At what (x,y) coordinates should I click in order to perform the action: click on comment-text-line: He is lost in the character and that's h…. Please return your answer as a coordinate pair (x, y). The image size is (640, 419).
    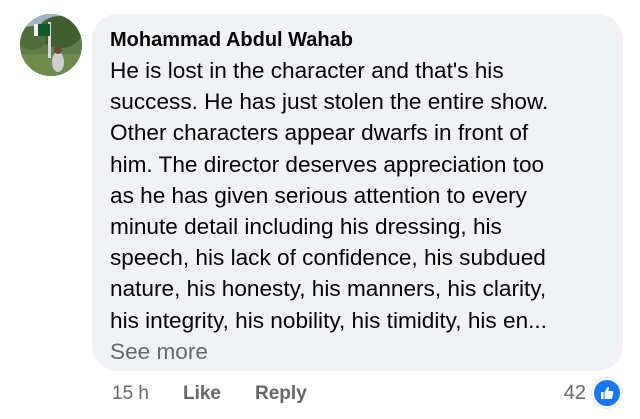
    Looking at the image, I should click on (307, 70).